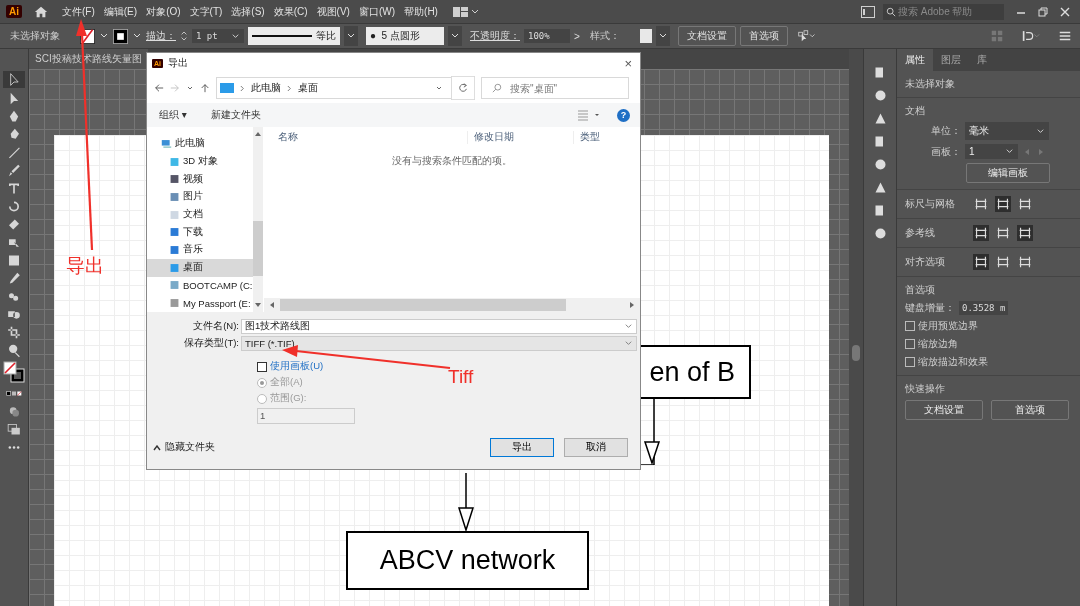 This screenshot has width=1080, height=606. What do you see at coordinates (982, 60) in the screenshot?
I see `panel-tab: 库` at bounding box center [982, 60].